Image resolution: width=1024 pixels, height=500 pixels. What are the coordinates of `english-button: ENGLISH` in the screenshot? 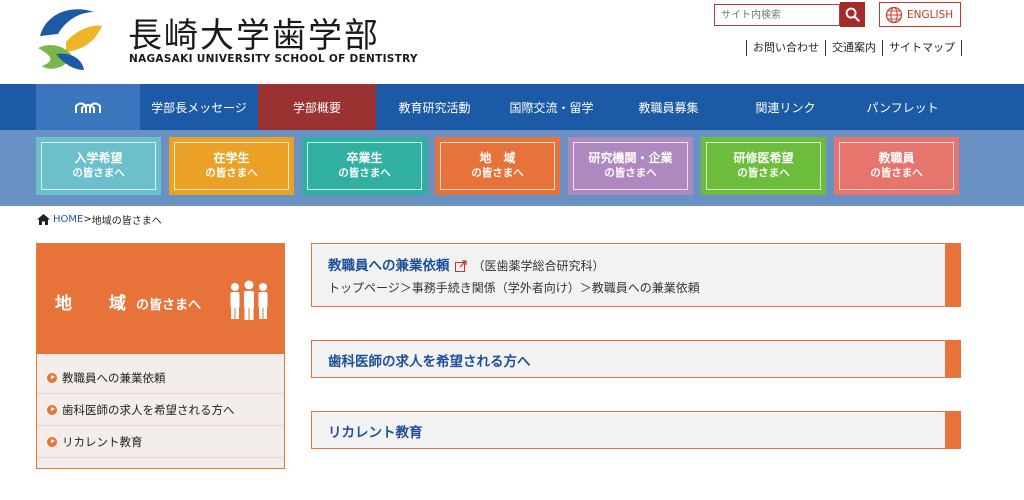 It's located at (920, 14).